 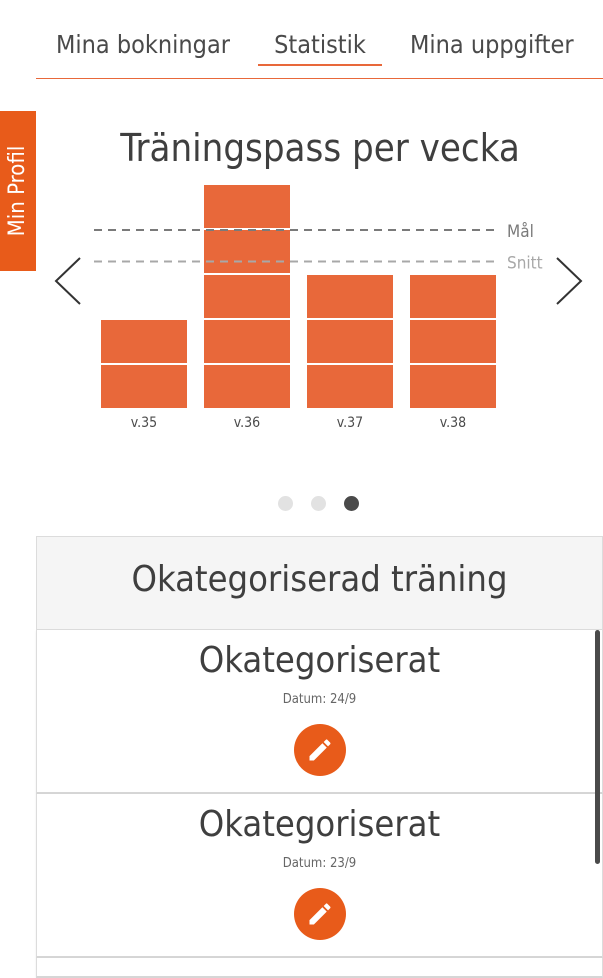 I want to click on entry-date: Datum: 23/9, so click(x=319, y=863).